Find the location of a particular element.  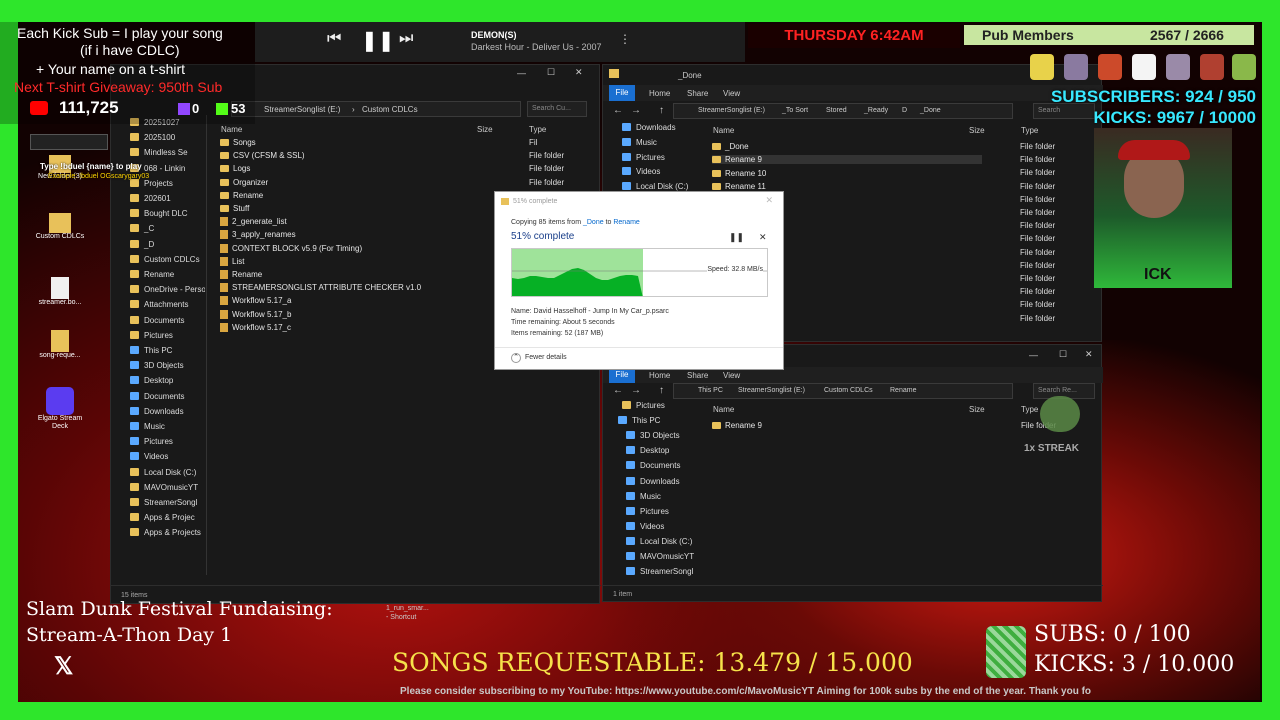

ribbon-tab-file: File is located at coordinates (622, 93).